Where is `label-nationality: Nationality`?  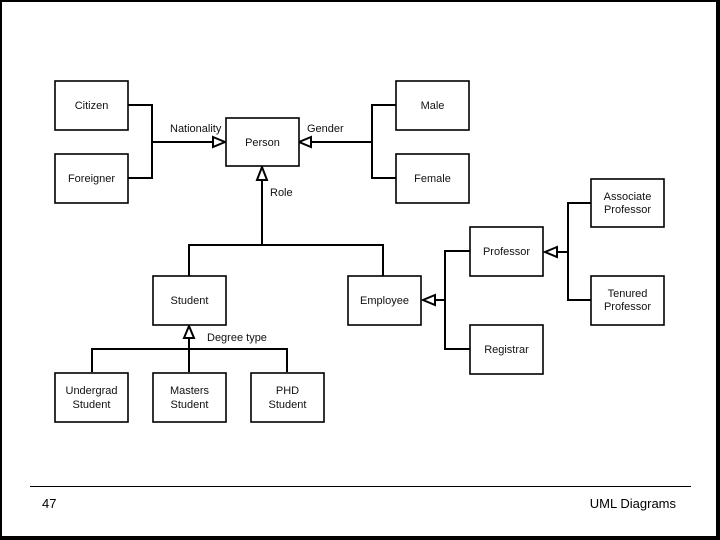 label-nationality: Nationality is located at coordinates (196, 129).